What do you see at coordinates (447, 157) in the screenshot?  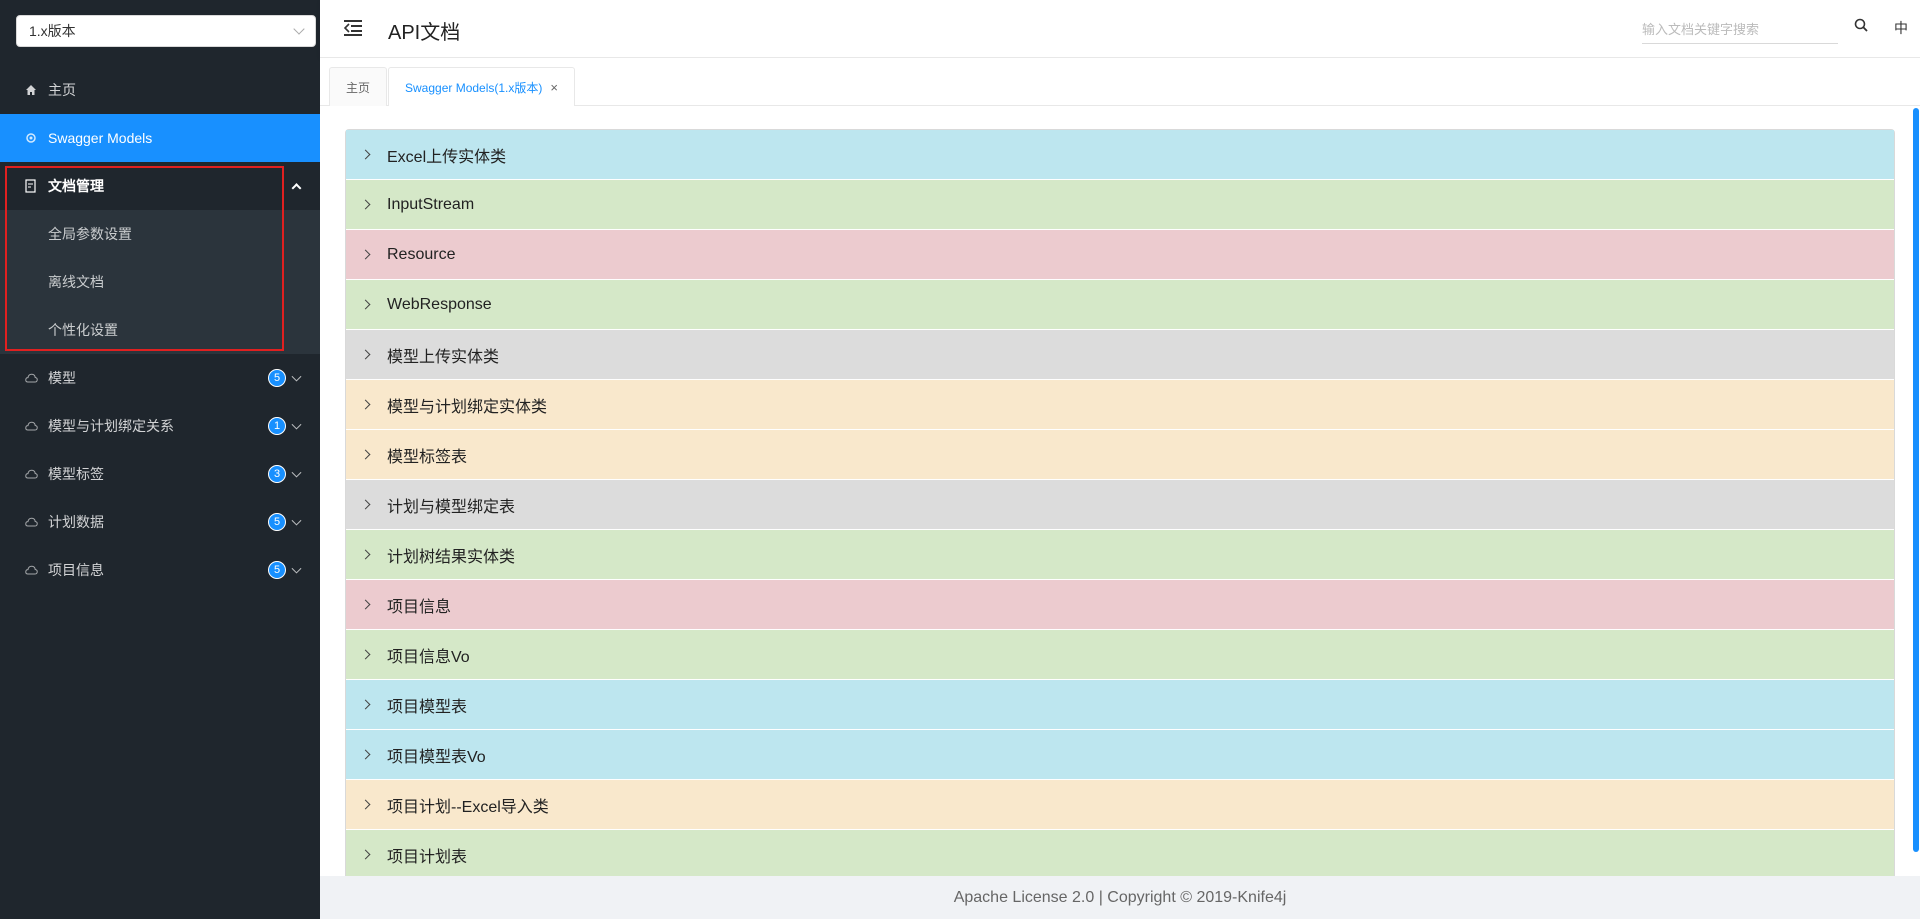 I see `model-row-label: Excel上传实体类` at bounding box center [447, 157].